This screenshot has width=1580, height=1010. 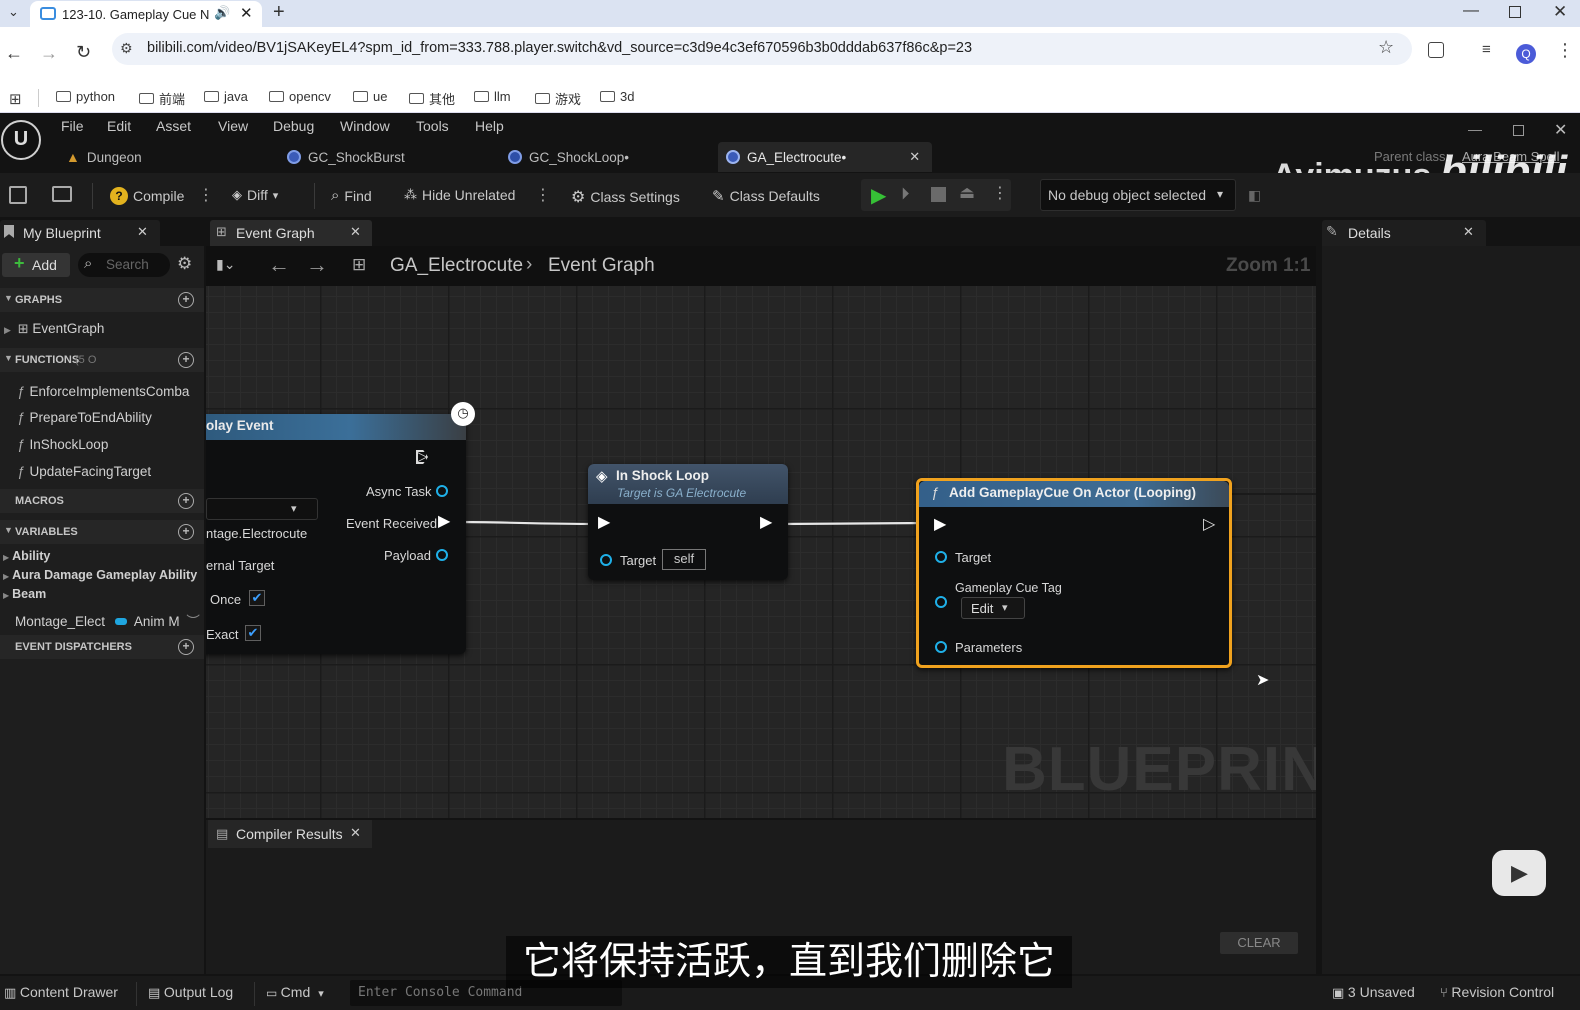 I want to click on content-drawer-button: ▥ Content Drawer, so click(x=61, y=992).